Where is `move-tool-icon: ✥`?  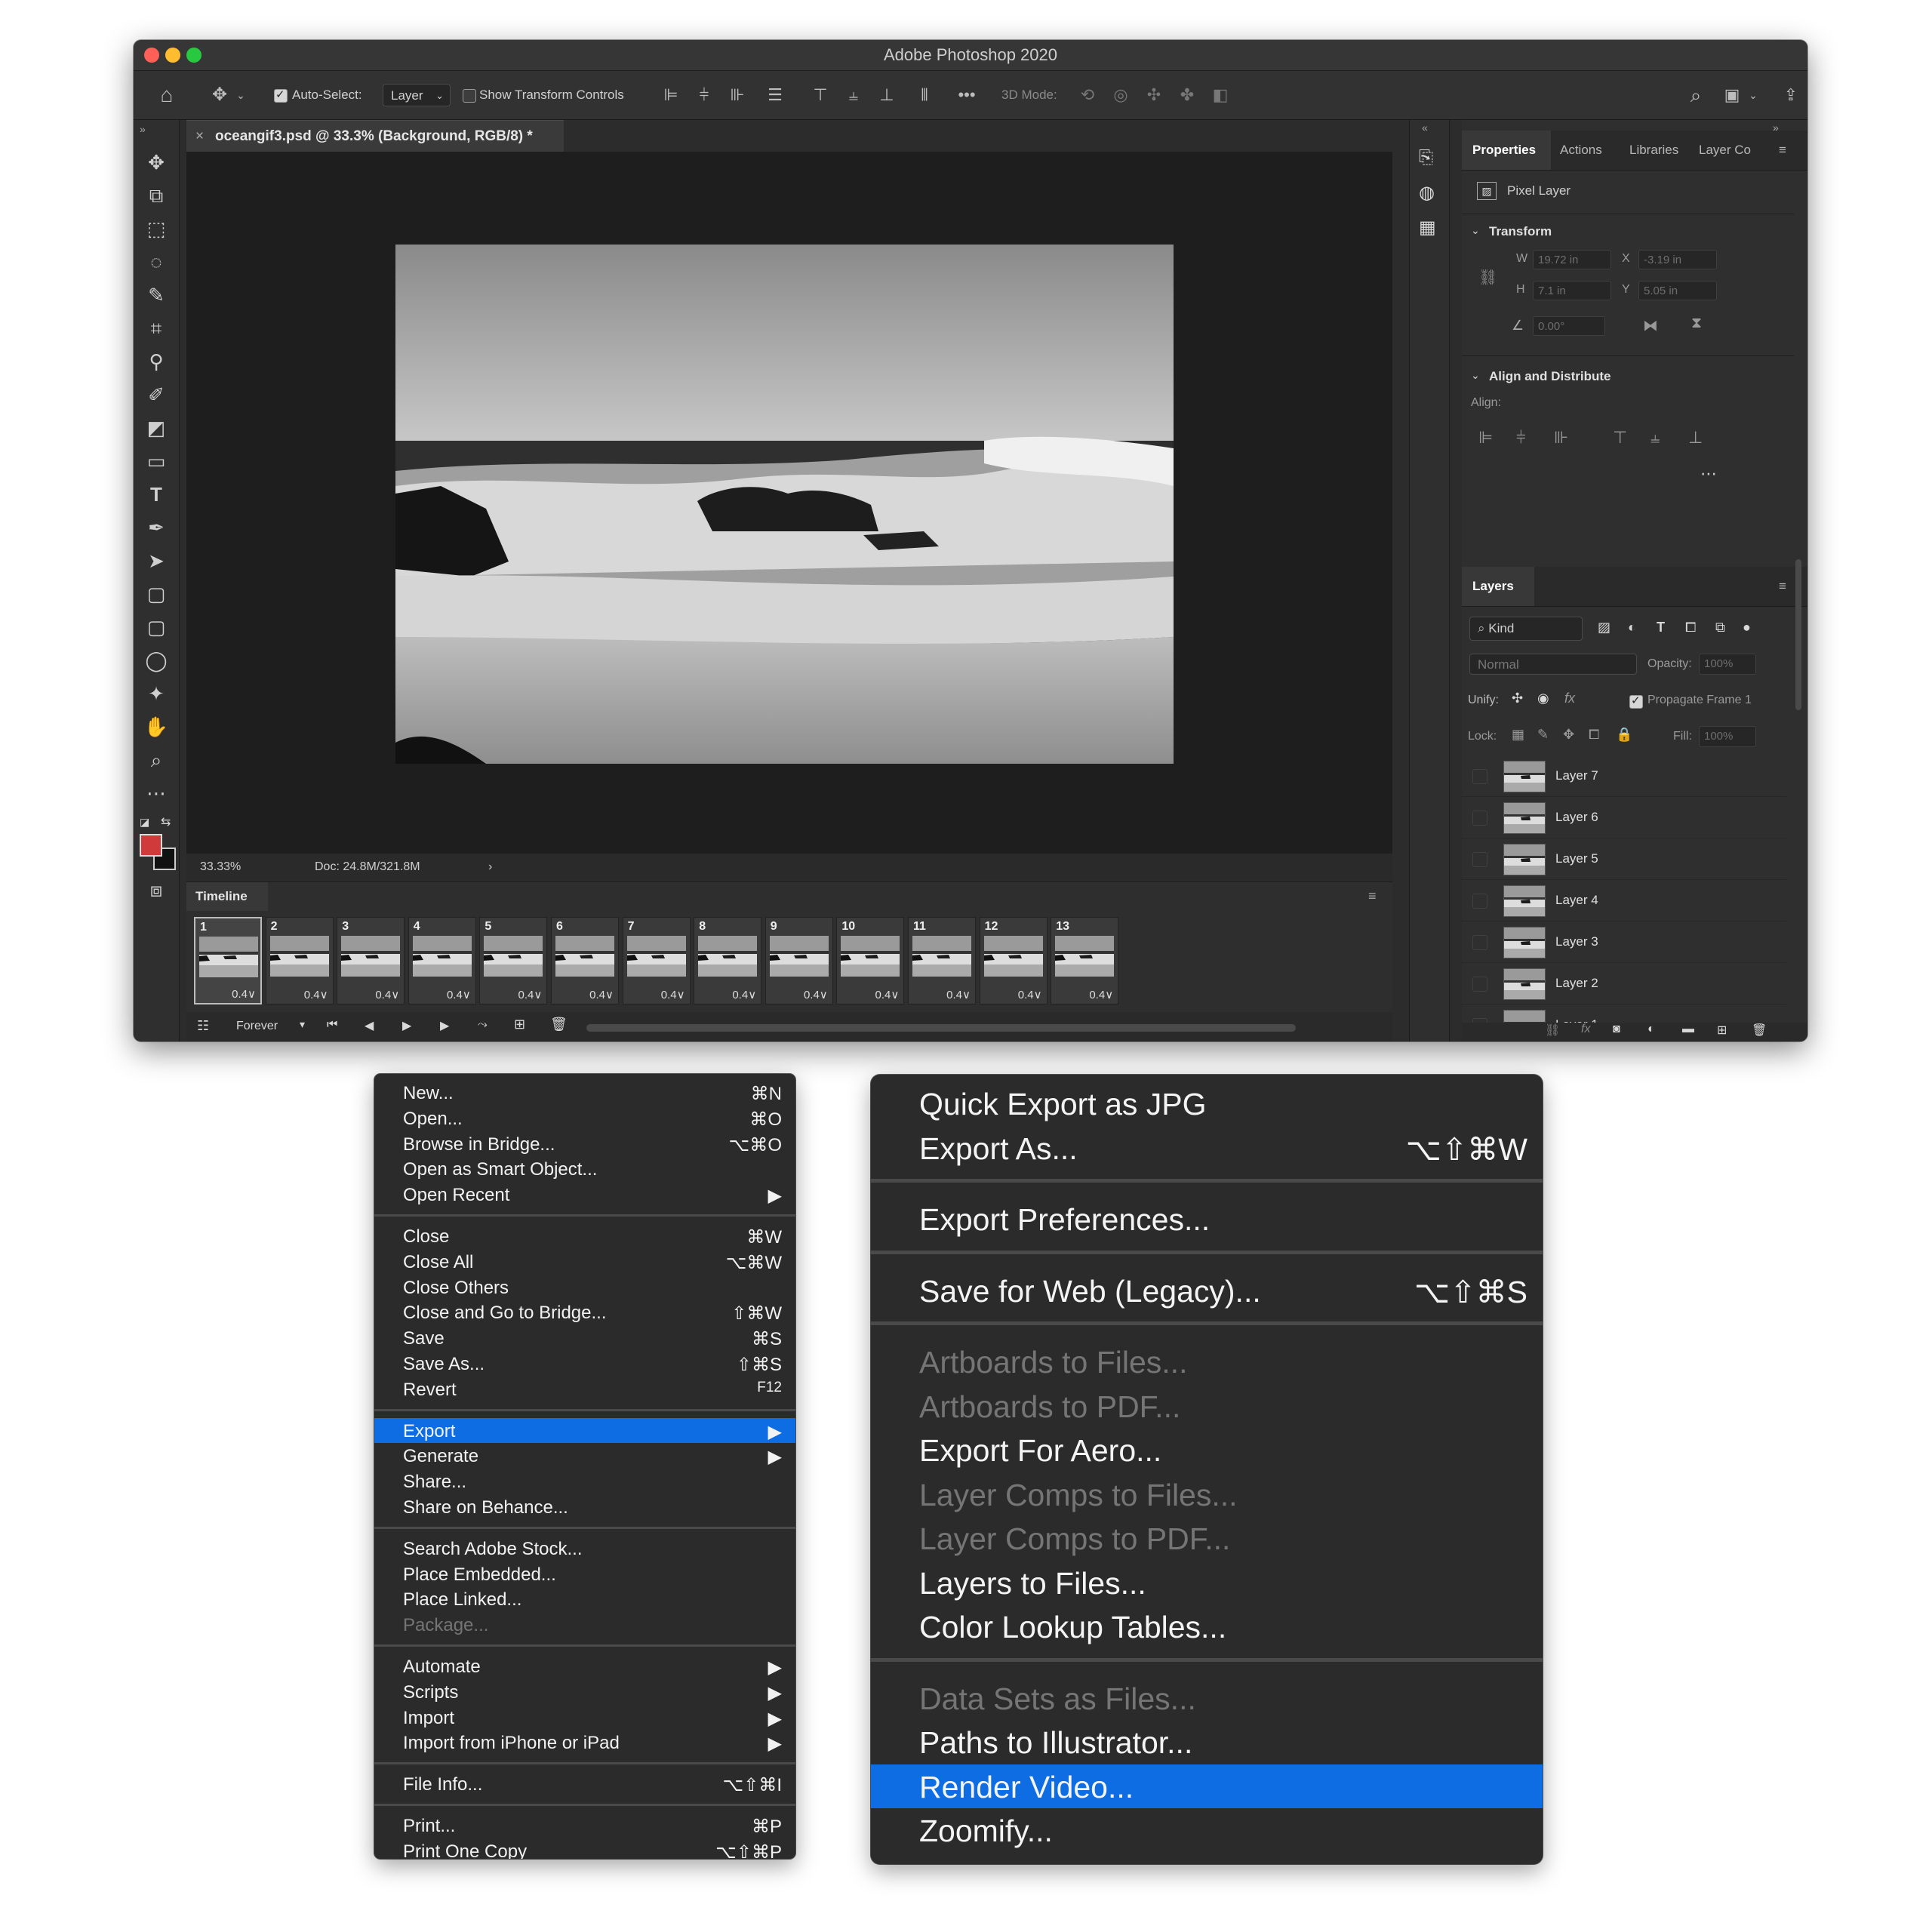
move-tool-icon: ✥ is located at coordinates (156, 162).